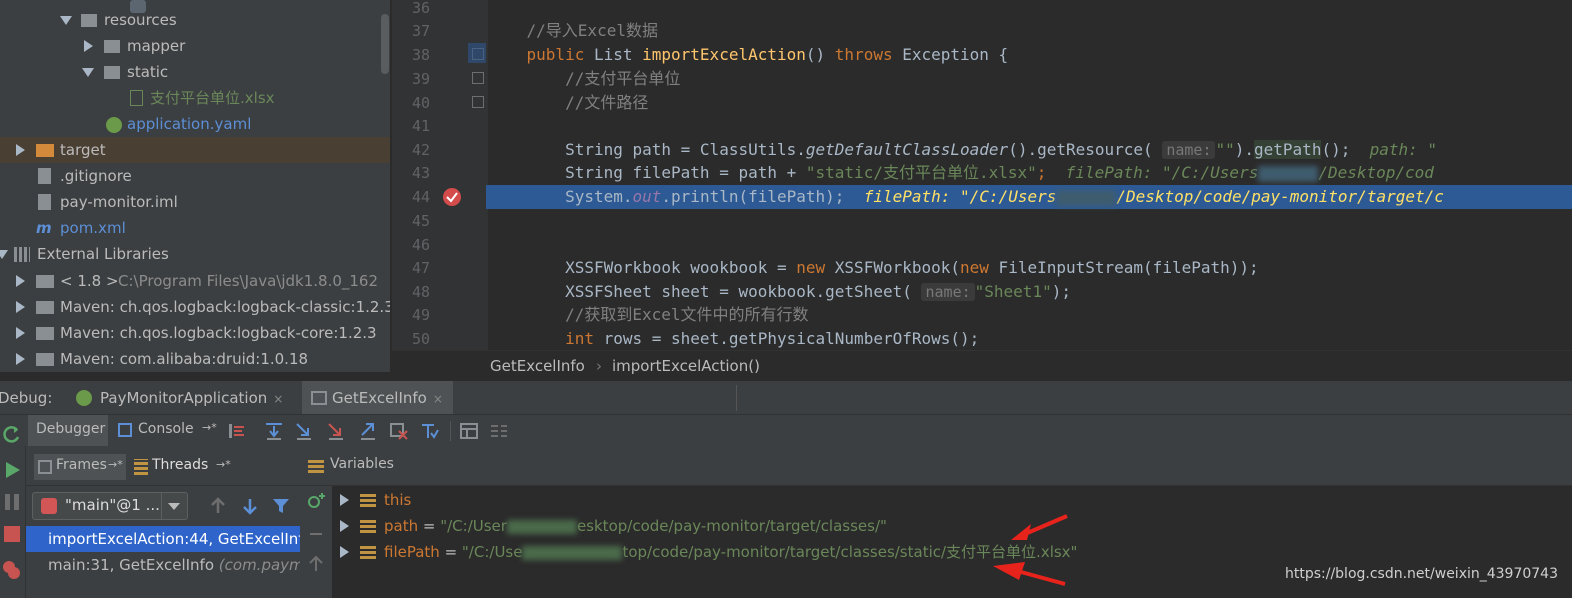 The image size is (1572, 598). Describe the element at coordinates (1086, 197) in the screenshot. I see `redacted-blur` at that location.